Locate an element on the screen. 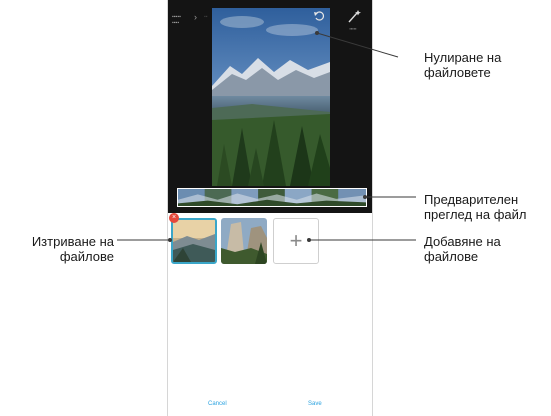  callout-add: Добавяне на файлове is located at coordinates (462, 249).